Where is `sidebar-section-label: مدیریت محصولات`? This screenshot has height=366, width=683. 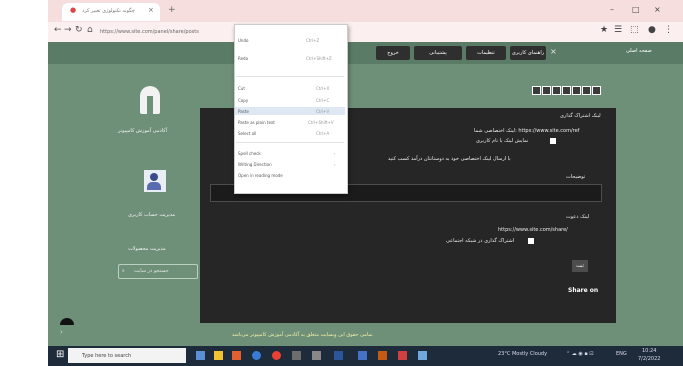
sidebar-section-label: مدیریت محصولات is located at coordinates (147, 249).